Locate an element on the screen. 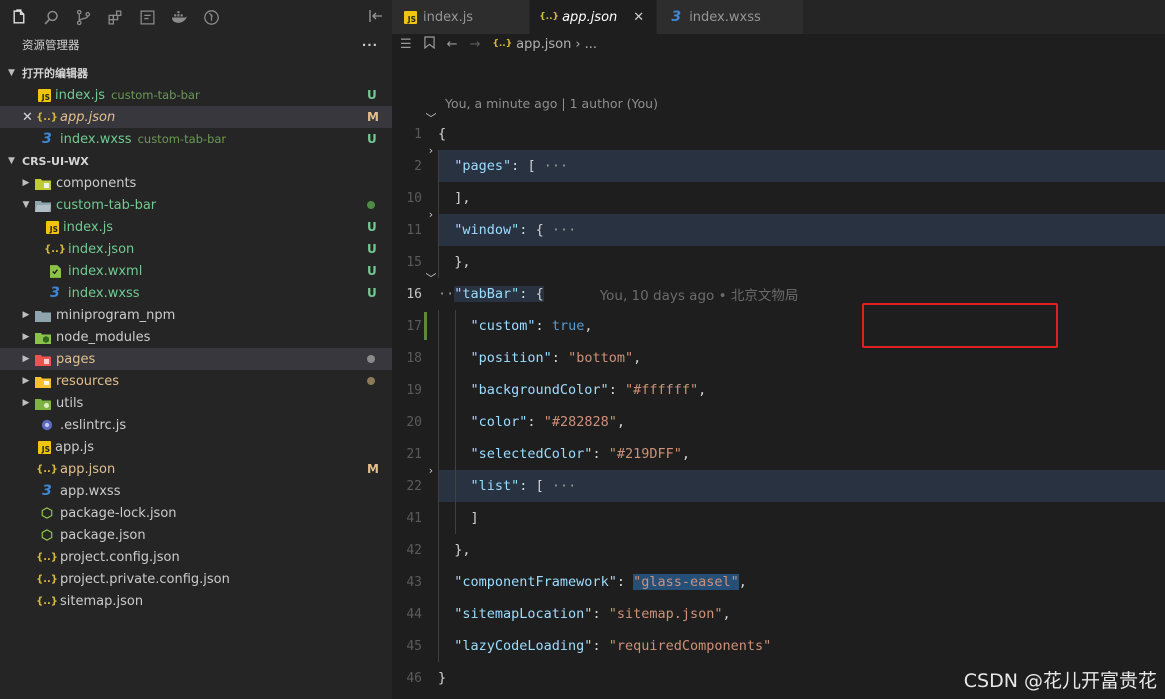 Image resolution: width=1165 pixels, height=699 pixels. tab-index-js: JS index.js is located at coordinates (461, 17).